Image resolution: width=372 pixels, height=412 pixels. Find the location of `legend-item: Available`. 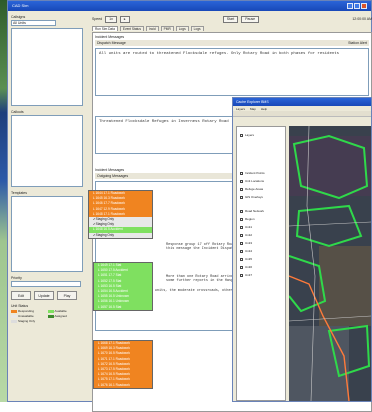

legend-item: Available is located at coordinates (65, 311).